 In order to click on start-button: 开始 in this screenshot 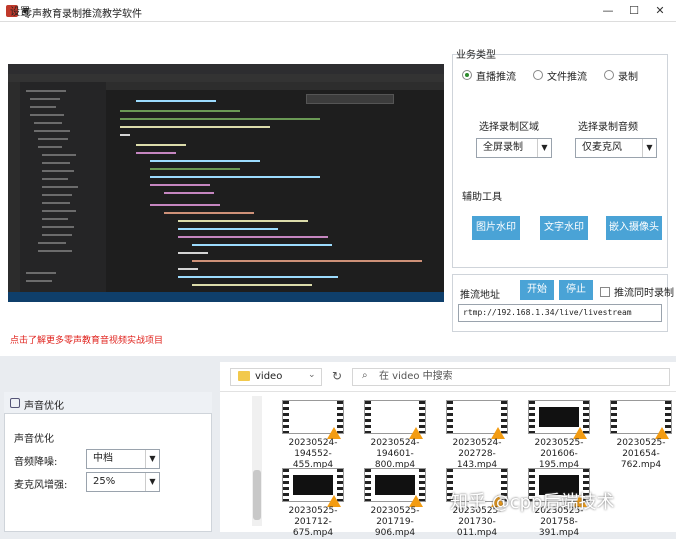, I will do `click(537, 290)`.